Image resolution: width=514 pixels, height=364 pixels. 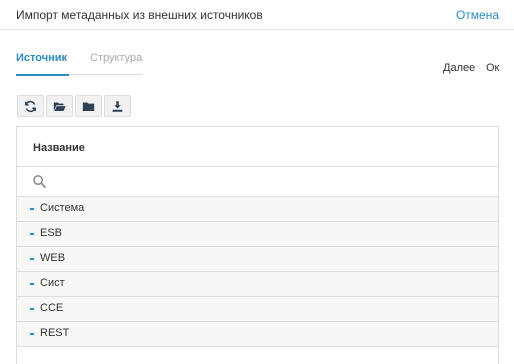 What do you see at coordinates (79, 64) in the screenshot?
I see `tab-bar: Источник Структура` at bounding box center [79, 64].